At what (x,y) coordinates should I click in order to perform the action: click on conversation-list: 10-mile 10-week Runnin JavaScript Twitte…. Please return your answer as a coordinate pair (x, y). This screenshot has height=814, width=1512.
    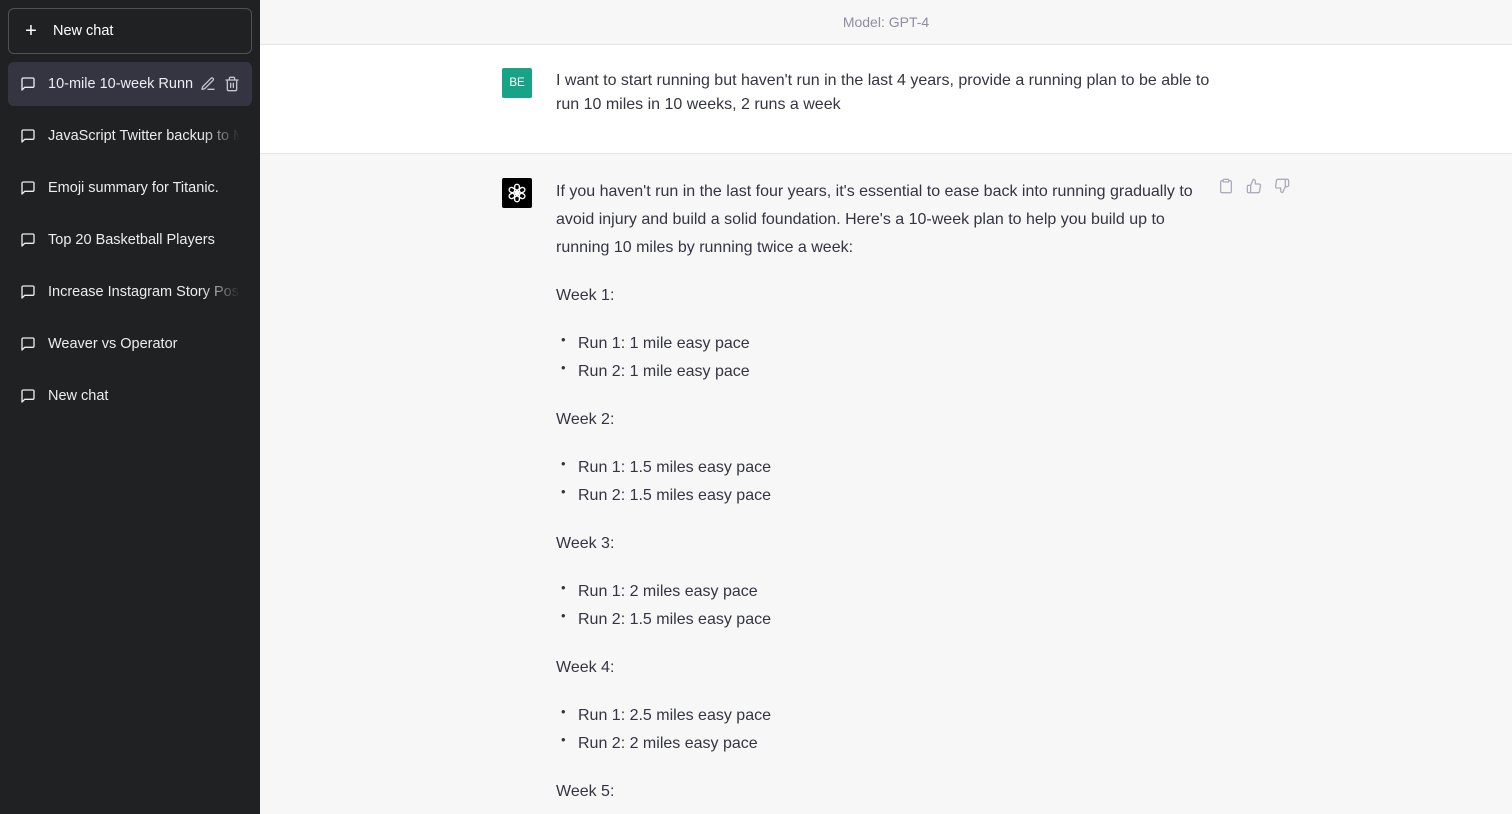
    Looking at the image, I should click on (130, 240).